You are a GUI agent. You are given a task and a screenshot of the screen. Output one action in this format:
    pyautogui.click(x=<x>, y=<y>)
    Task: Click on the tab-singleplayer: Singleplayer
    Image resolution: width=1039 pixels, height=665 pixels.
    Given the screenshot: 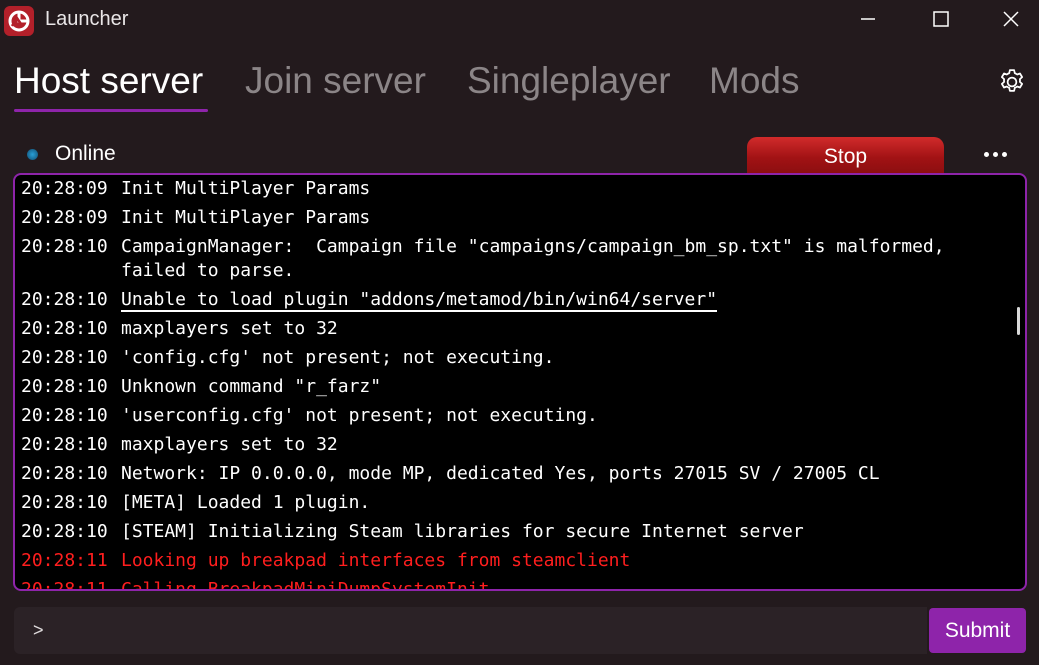 What is the action you would take?
    pyautogui.click(x=569, y=81)
    